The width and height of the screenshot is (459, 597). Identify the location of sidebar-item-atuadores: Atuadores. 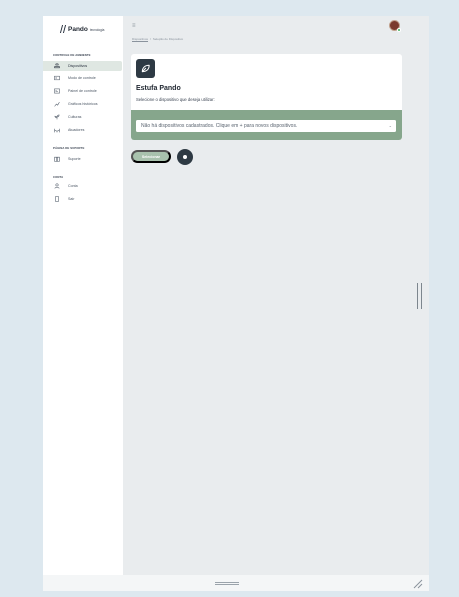
(82, 130).